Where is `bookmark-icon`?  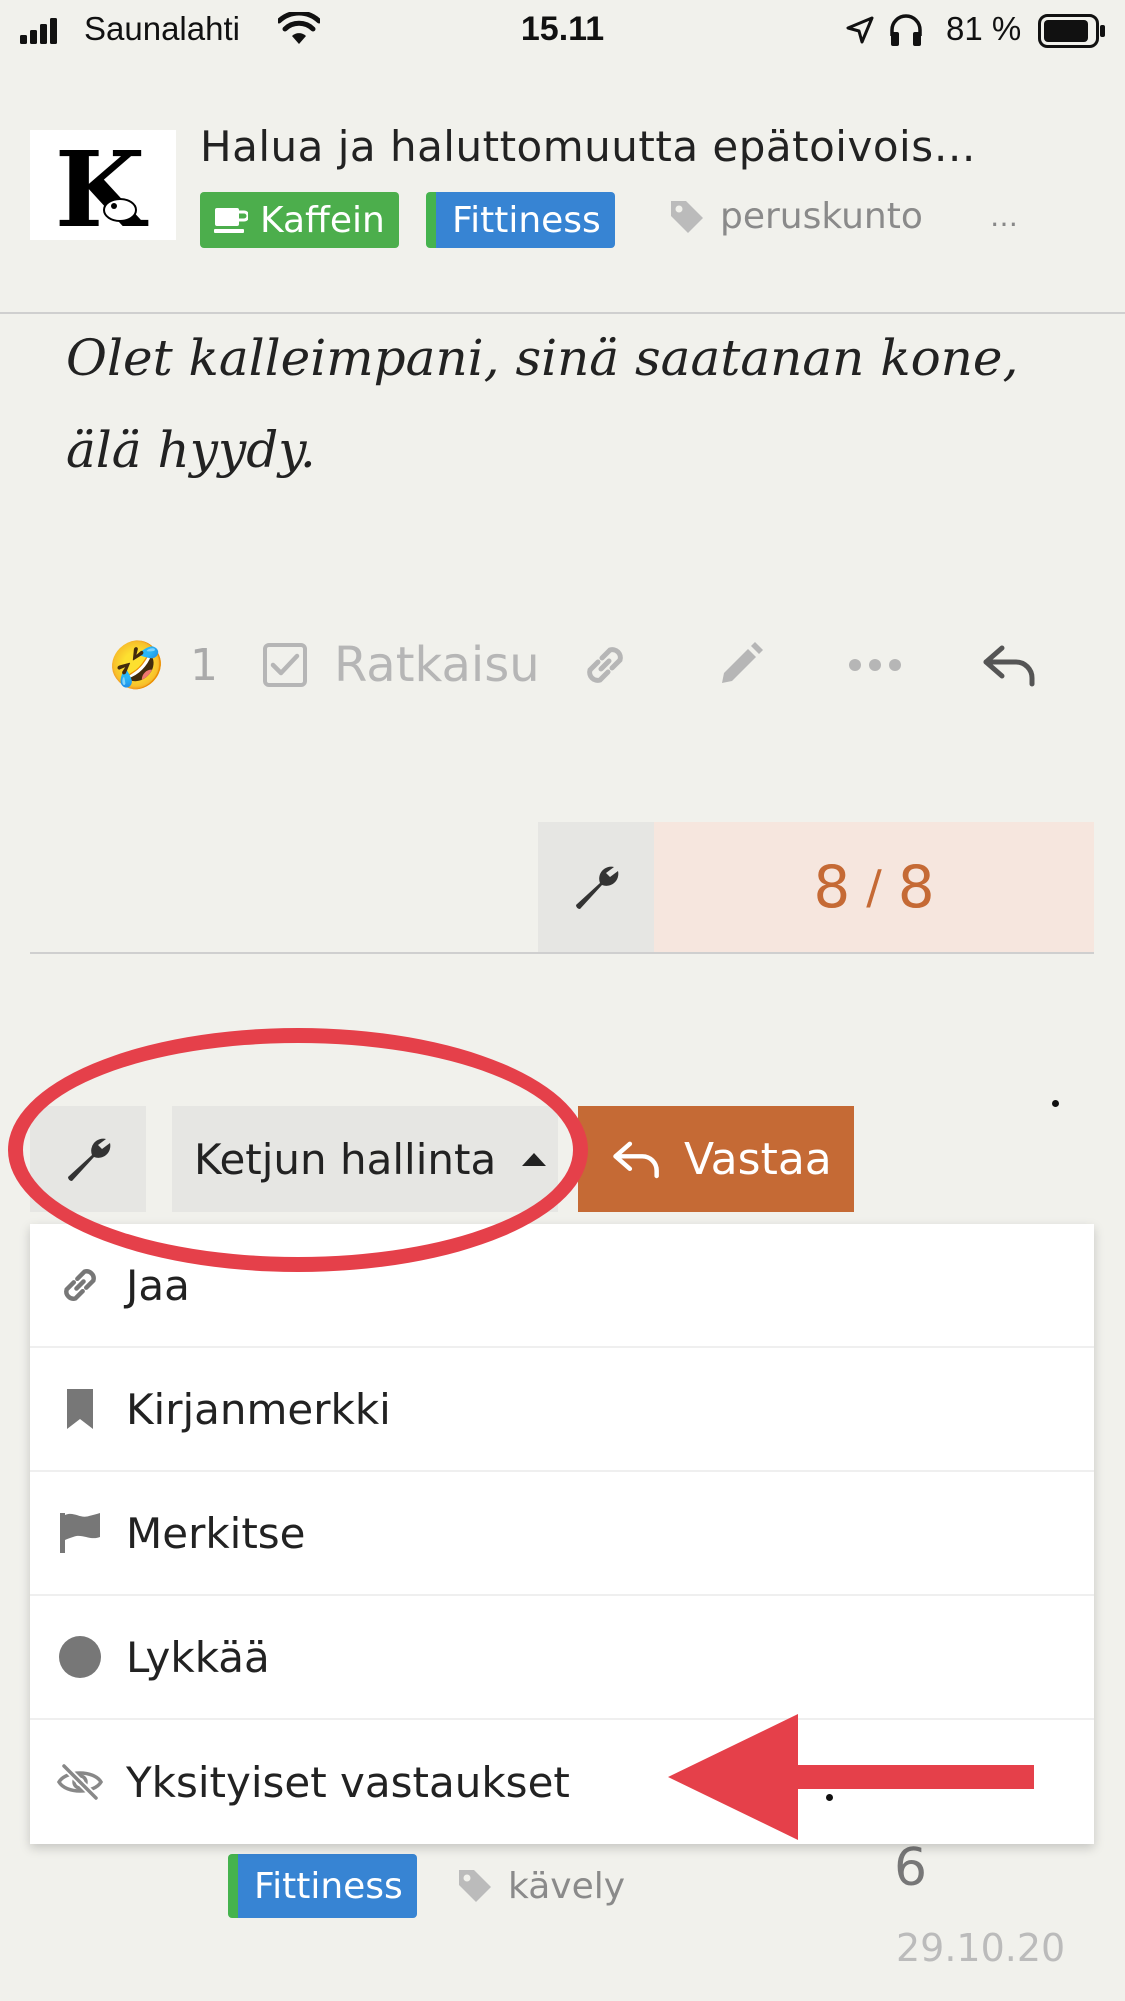
bookmark-icon is located at coordinates (80, 1409).